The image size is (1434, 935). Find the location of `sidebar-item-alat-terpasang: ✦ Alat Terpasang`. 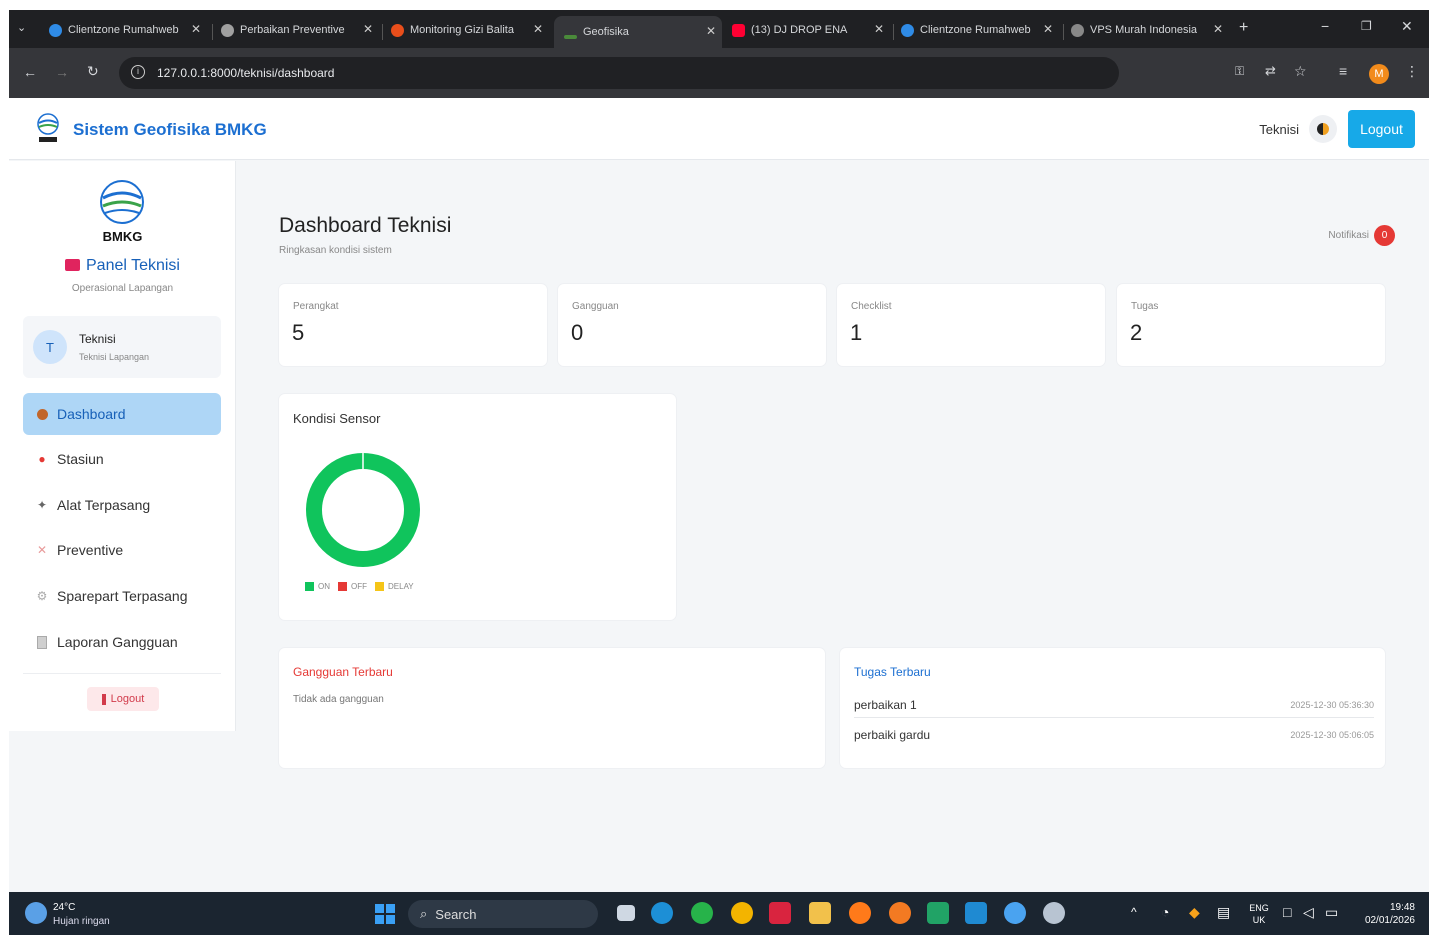

sidebar-item-alat-terpasang: ✦ Alat Terpasang is located at coordinates (122, 505).